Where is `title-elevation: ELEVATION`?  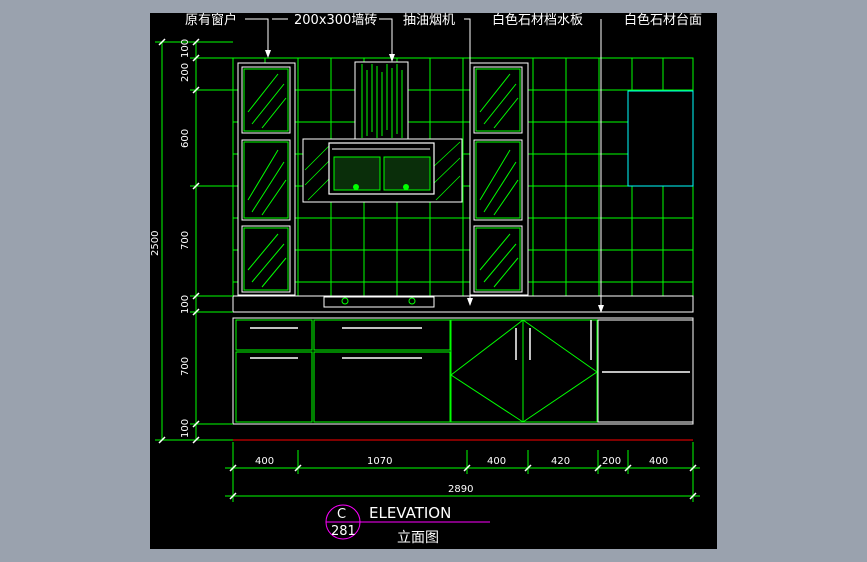 title-elevation: ELEVATION is located at coordinates (410, 513).